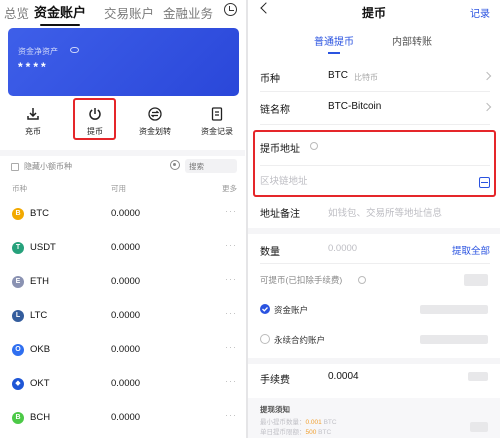 The height and width of the screenshot is (438, 500). Describe the element at coordinates (94, 119) in the screenshot. I see `withdraw-highlight-box` at that location.